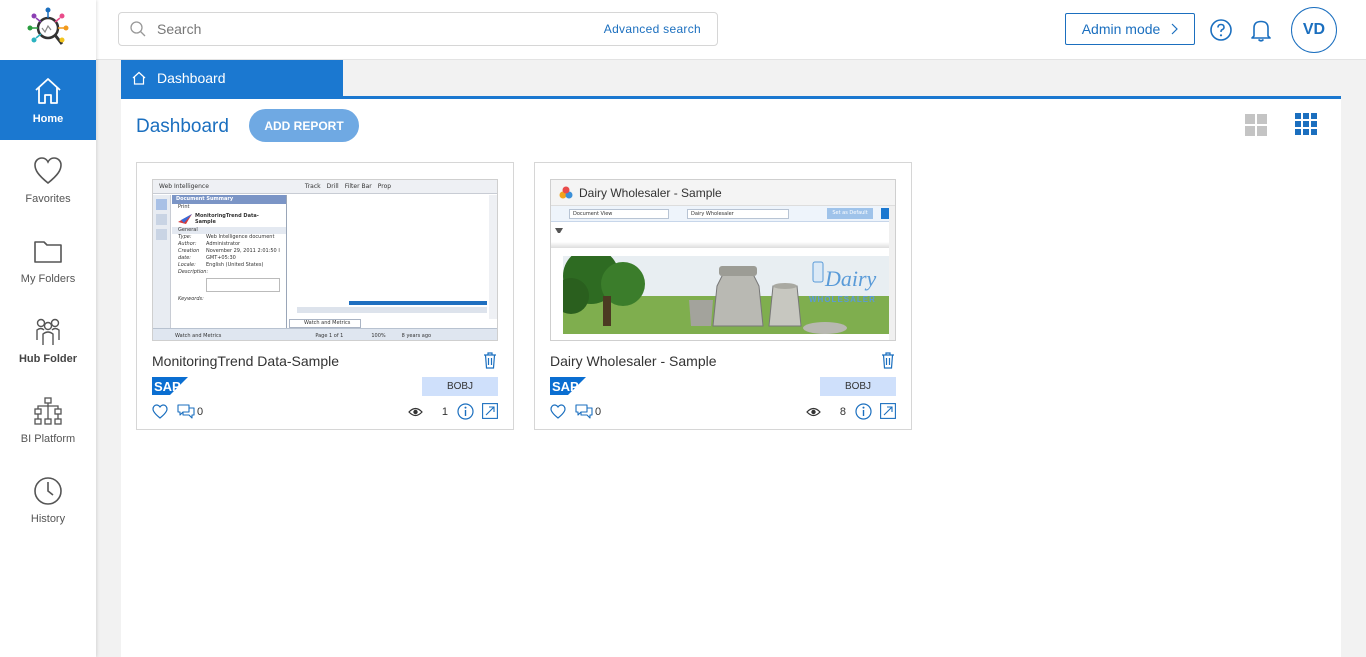  What do you see at coordinates (48, 359) in the screenshot?
I see `nav-label: Hub Folder` at bounding box center [48, 359].